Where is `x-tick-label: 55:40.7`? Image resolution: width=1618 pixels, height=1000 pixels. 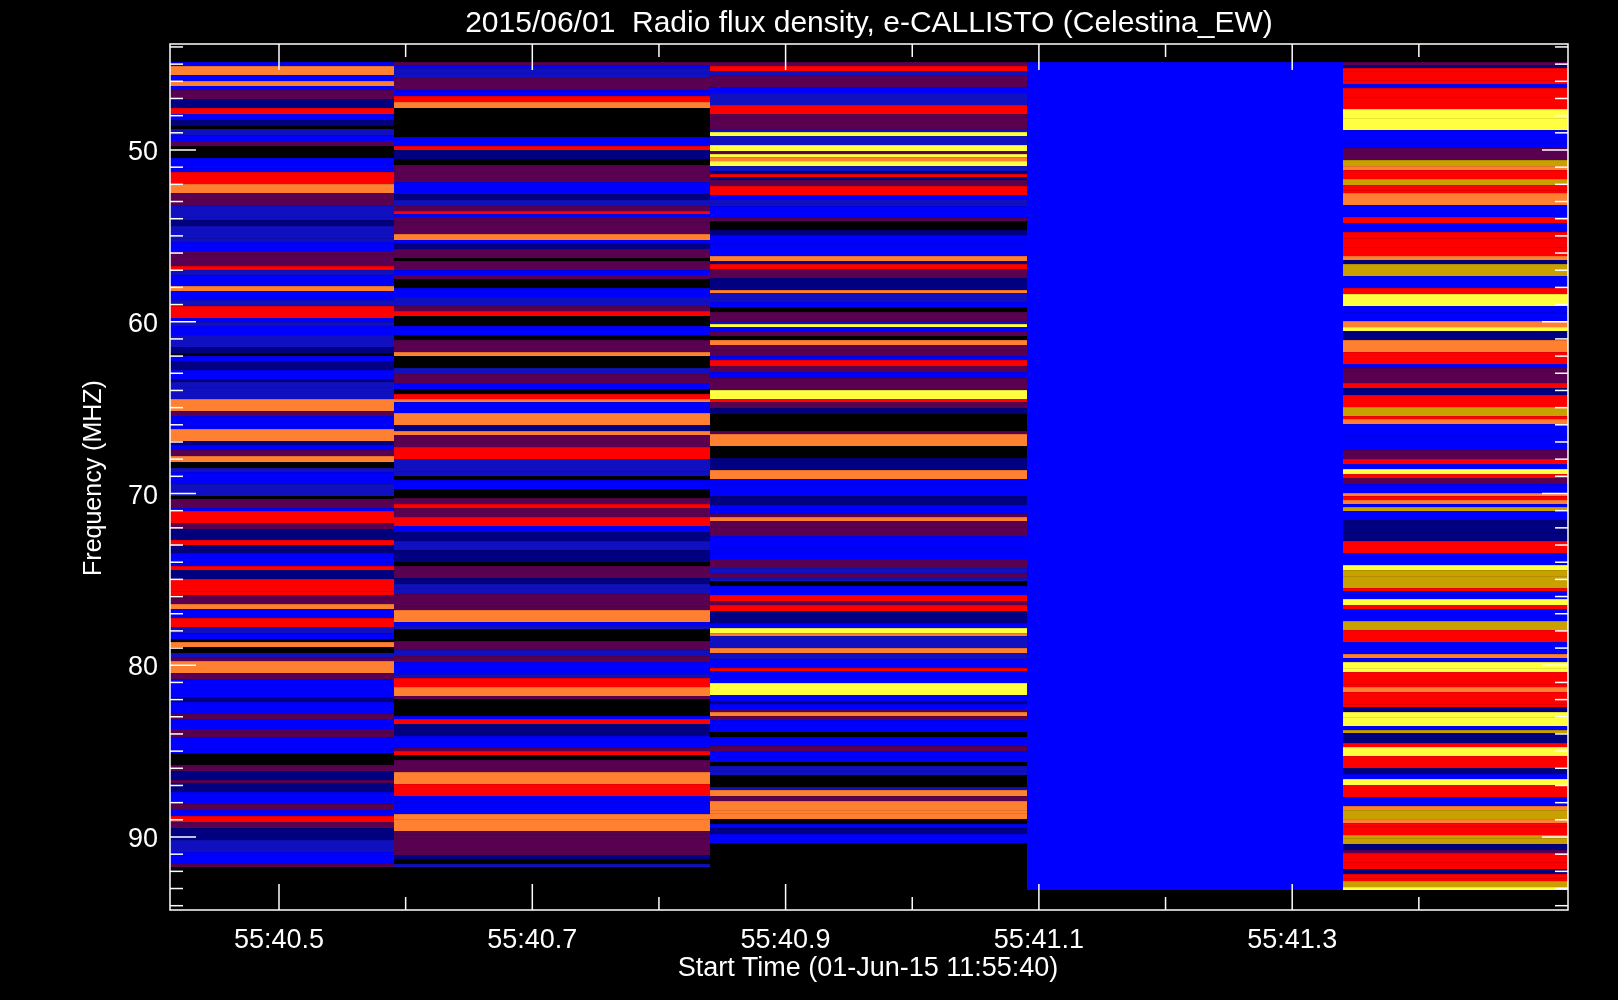 x-tick-label: 55:40.7 is located at coordinates (532, 939).